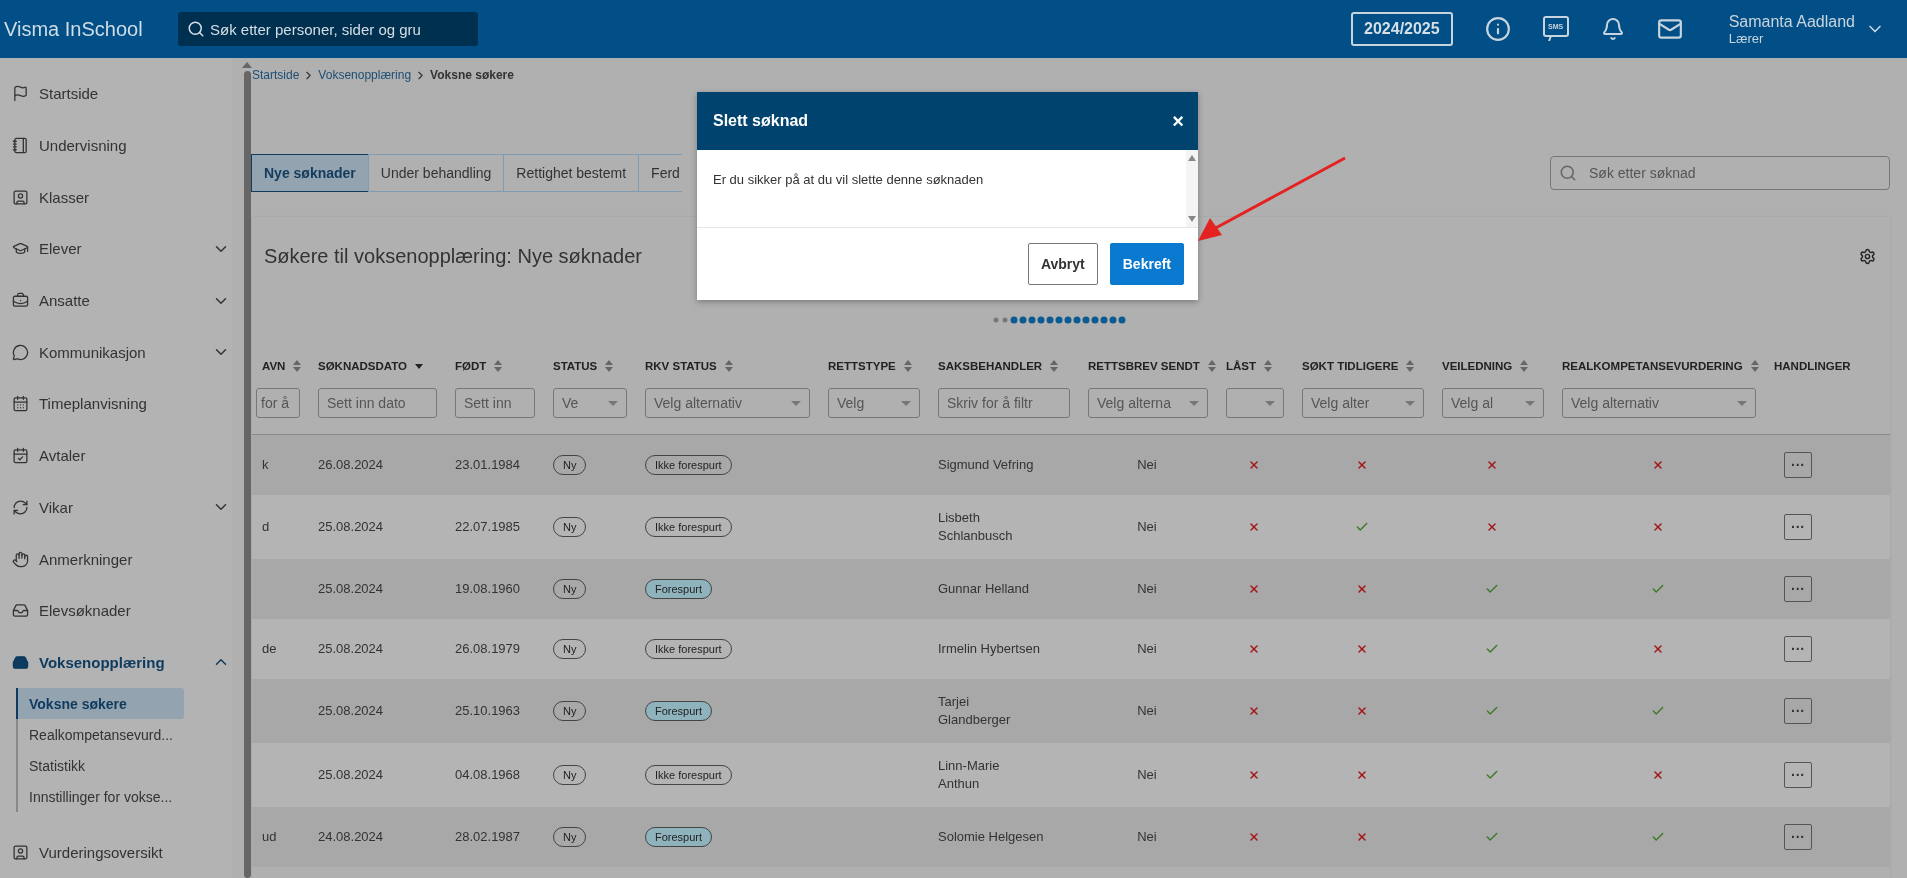  What do you see at coordinates (1350, 366) in the screenshot?
I see `column-header: SØKT TIDLIGERE` at bounding box center [1350, 366].